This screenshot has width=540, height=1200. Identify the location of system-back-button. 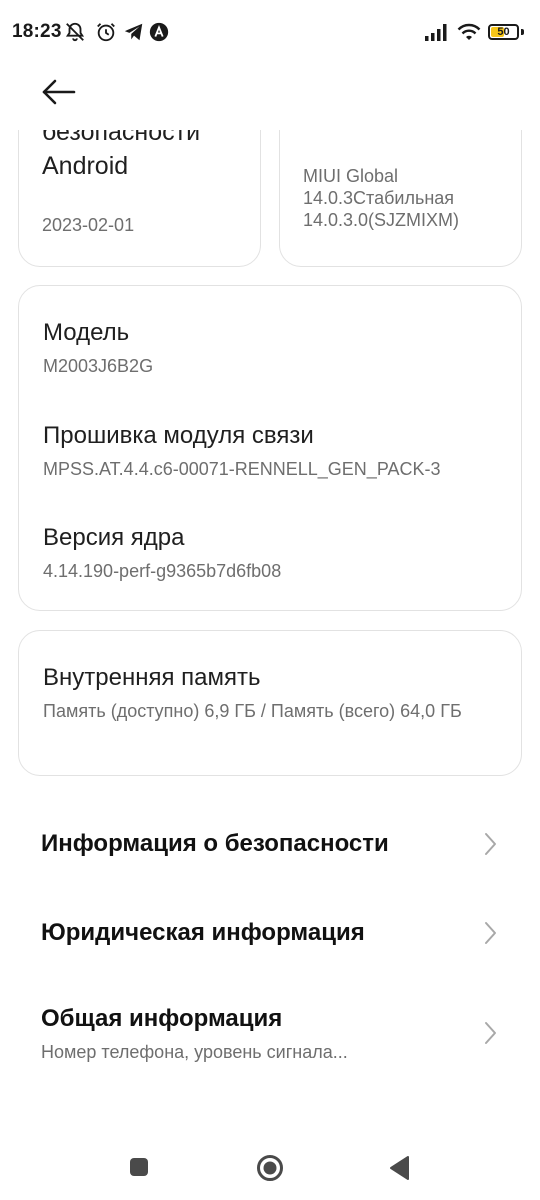
(400, 1168).